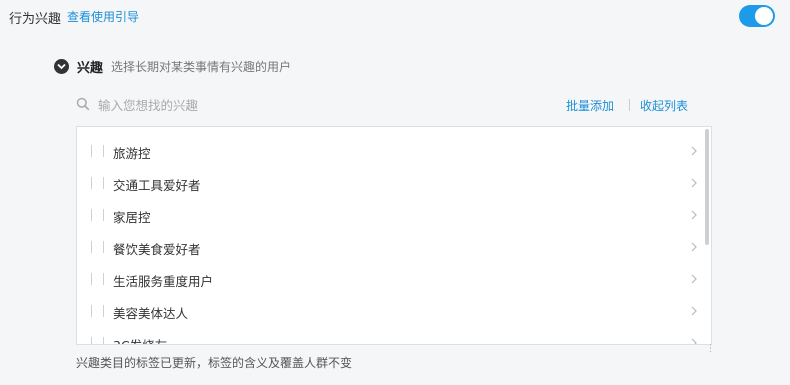  I want to click on divider, so click(629, 105).